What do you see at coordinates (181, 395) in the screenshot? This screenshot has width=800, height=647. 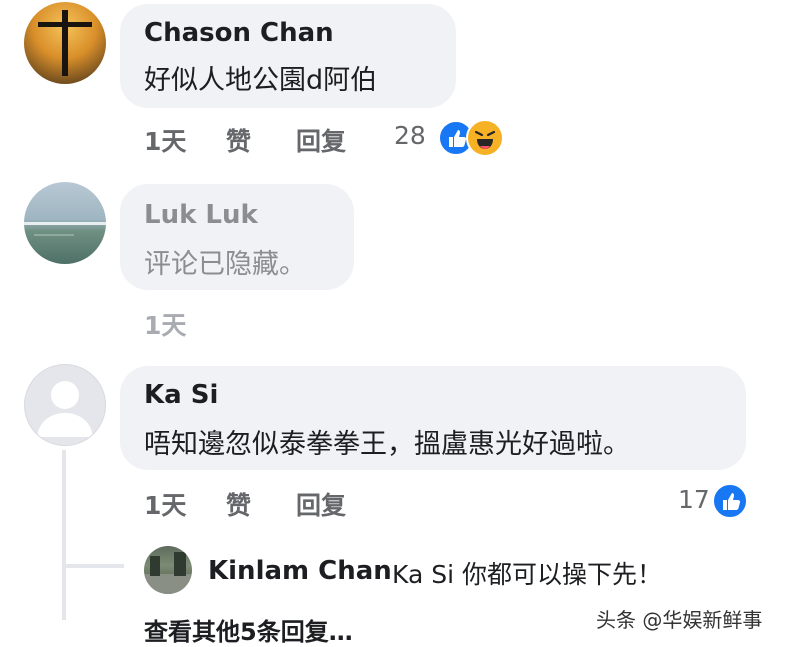 I see `comment-author: Ka Si` at bounding box center [181, 395].